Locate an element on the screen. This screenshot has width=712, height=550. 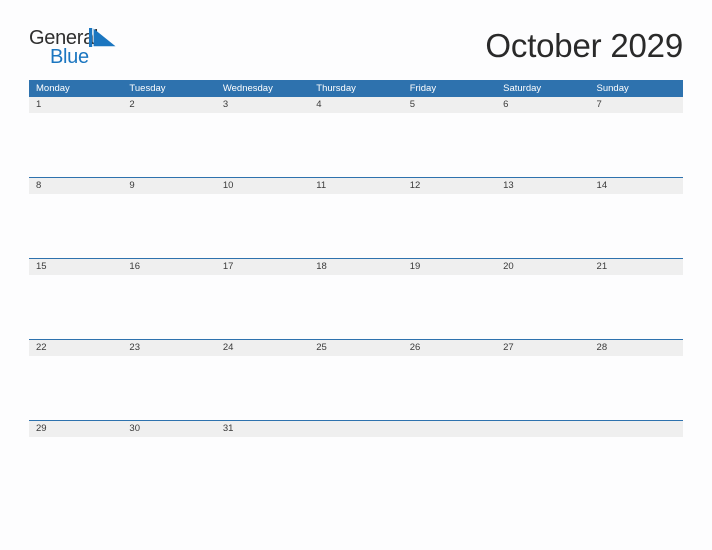
day-number: 1 is located at coordinates (39, 104).